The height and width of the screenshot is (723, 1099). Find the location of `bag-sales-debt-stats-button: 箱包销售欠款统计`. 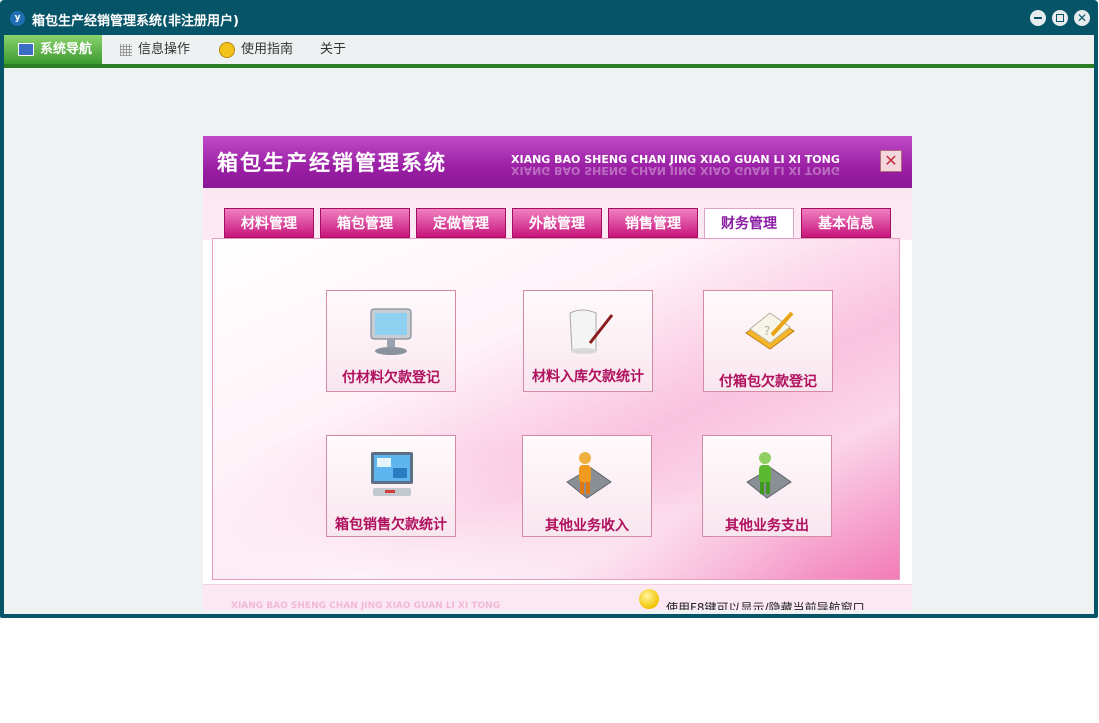

bag-sales-debt-stats-button: 箱包销售欠款统计 is located at coordinates (391, 486).